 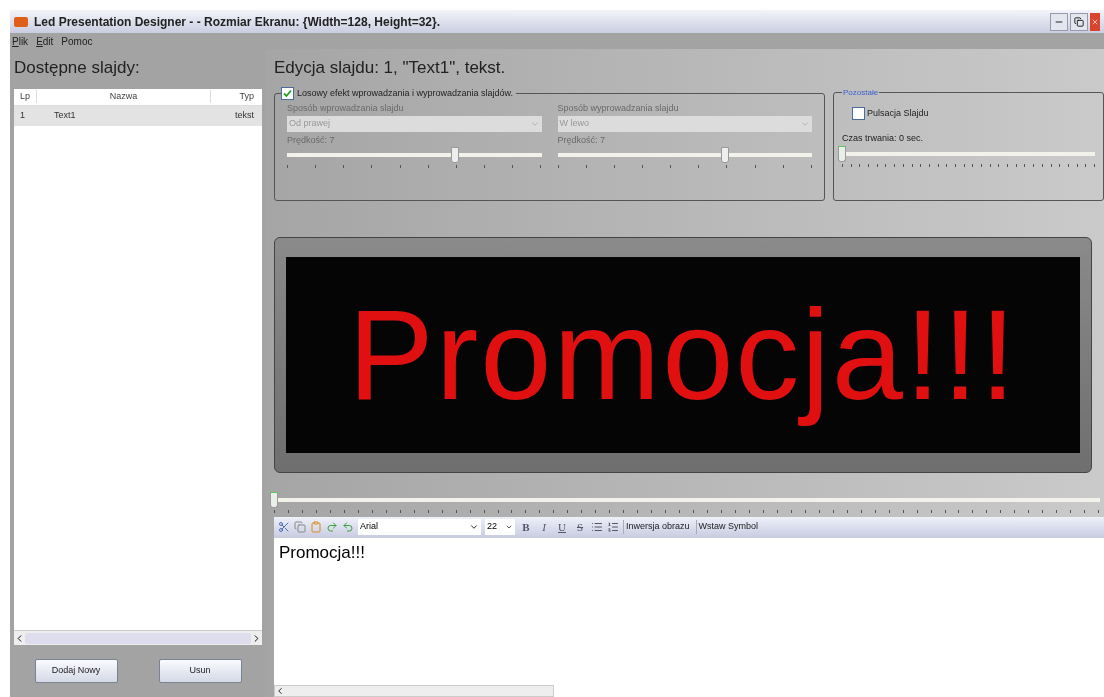 I want to click on format-button: I, so click(x=544, y=527).